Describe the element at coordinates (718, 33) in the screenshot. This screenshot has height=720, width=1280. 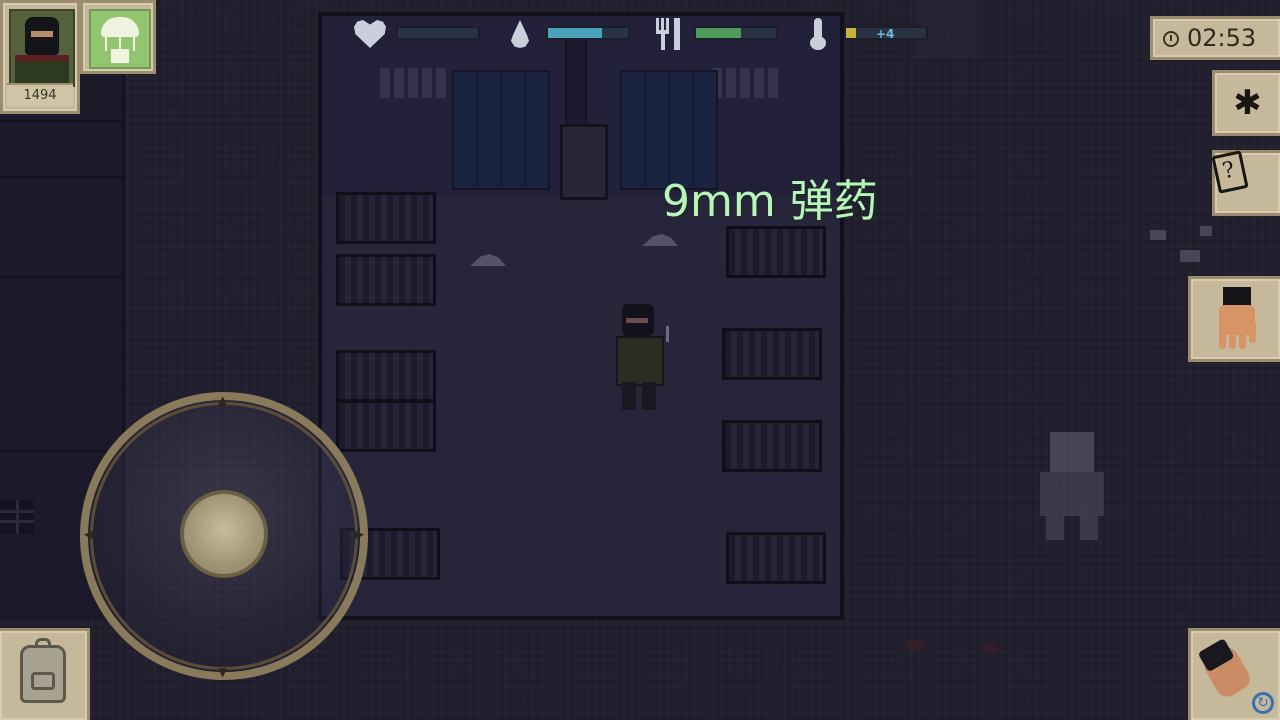
I see `hunger-fill` at that location.